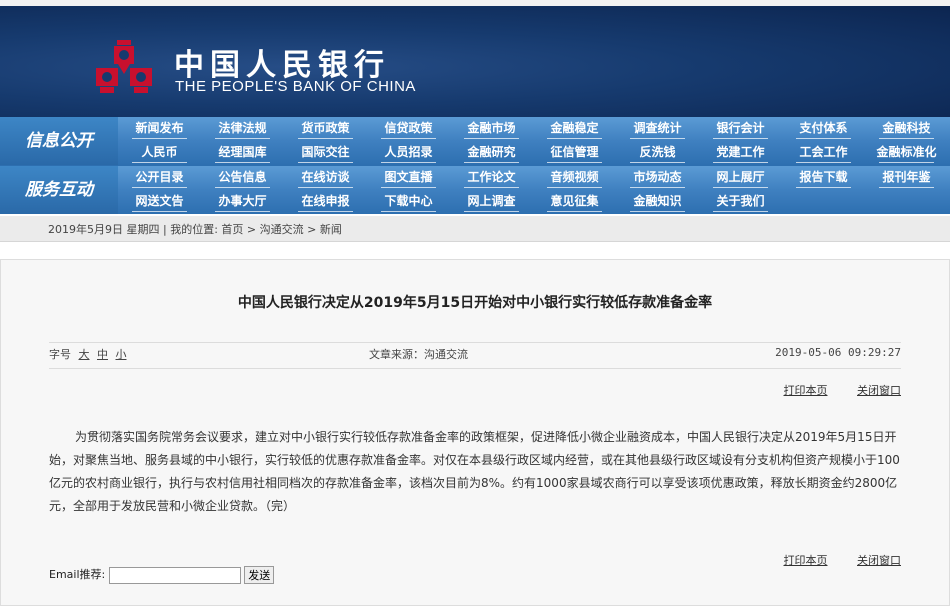 This screenshot has height=606, width=950. Describe the element at coordinates (124, 66) in the screenshot. I see `pboc-emblem-icon` at that location.